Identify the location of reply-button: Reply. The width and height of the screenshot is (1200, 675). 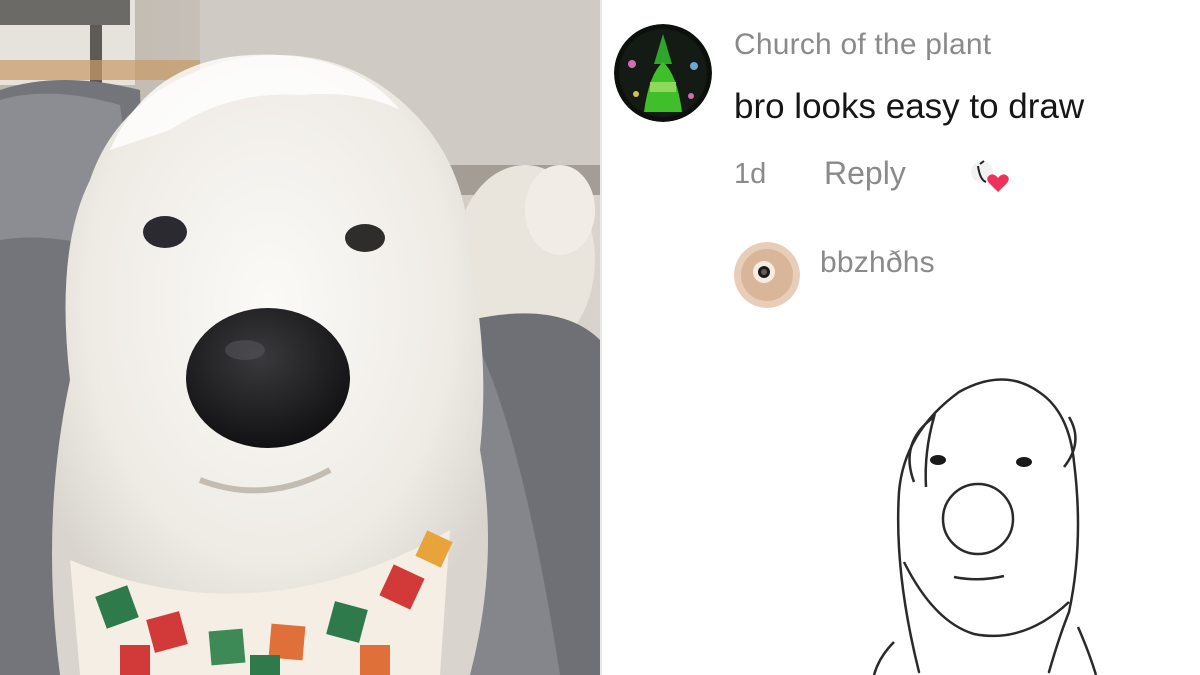
(865, 173).